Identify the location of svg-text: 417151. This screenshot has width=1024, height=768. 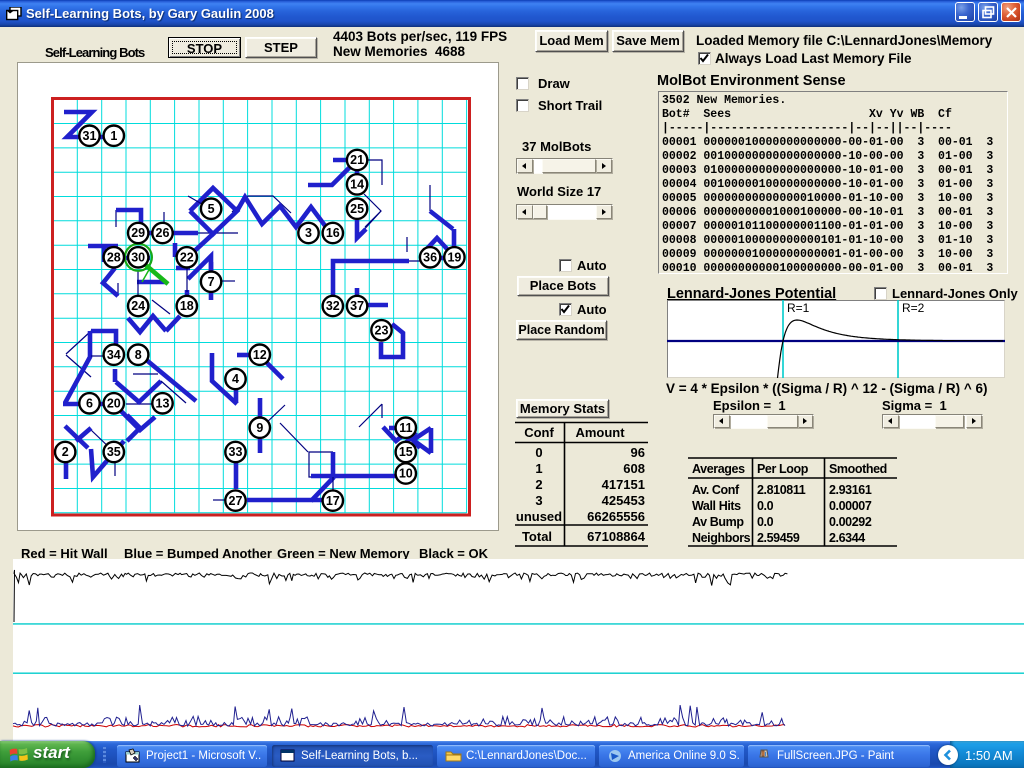
(623, 484).